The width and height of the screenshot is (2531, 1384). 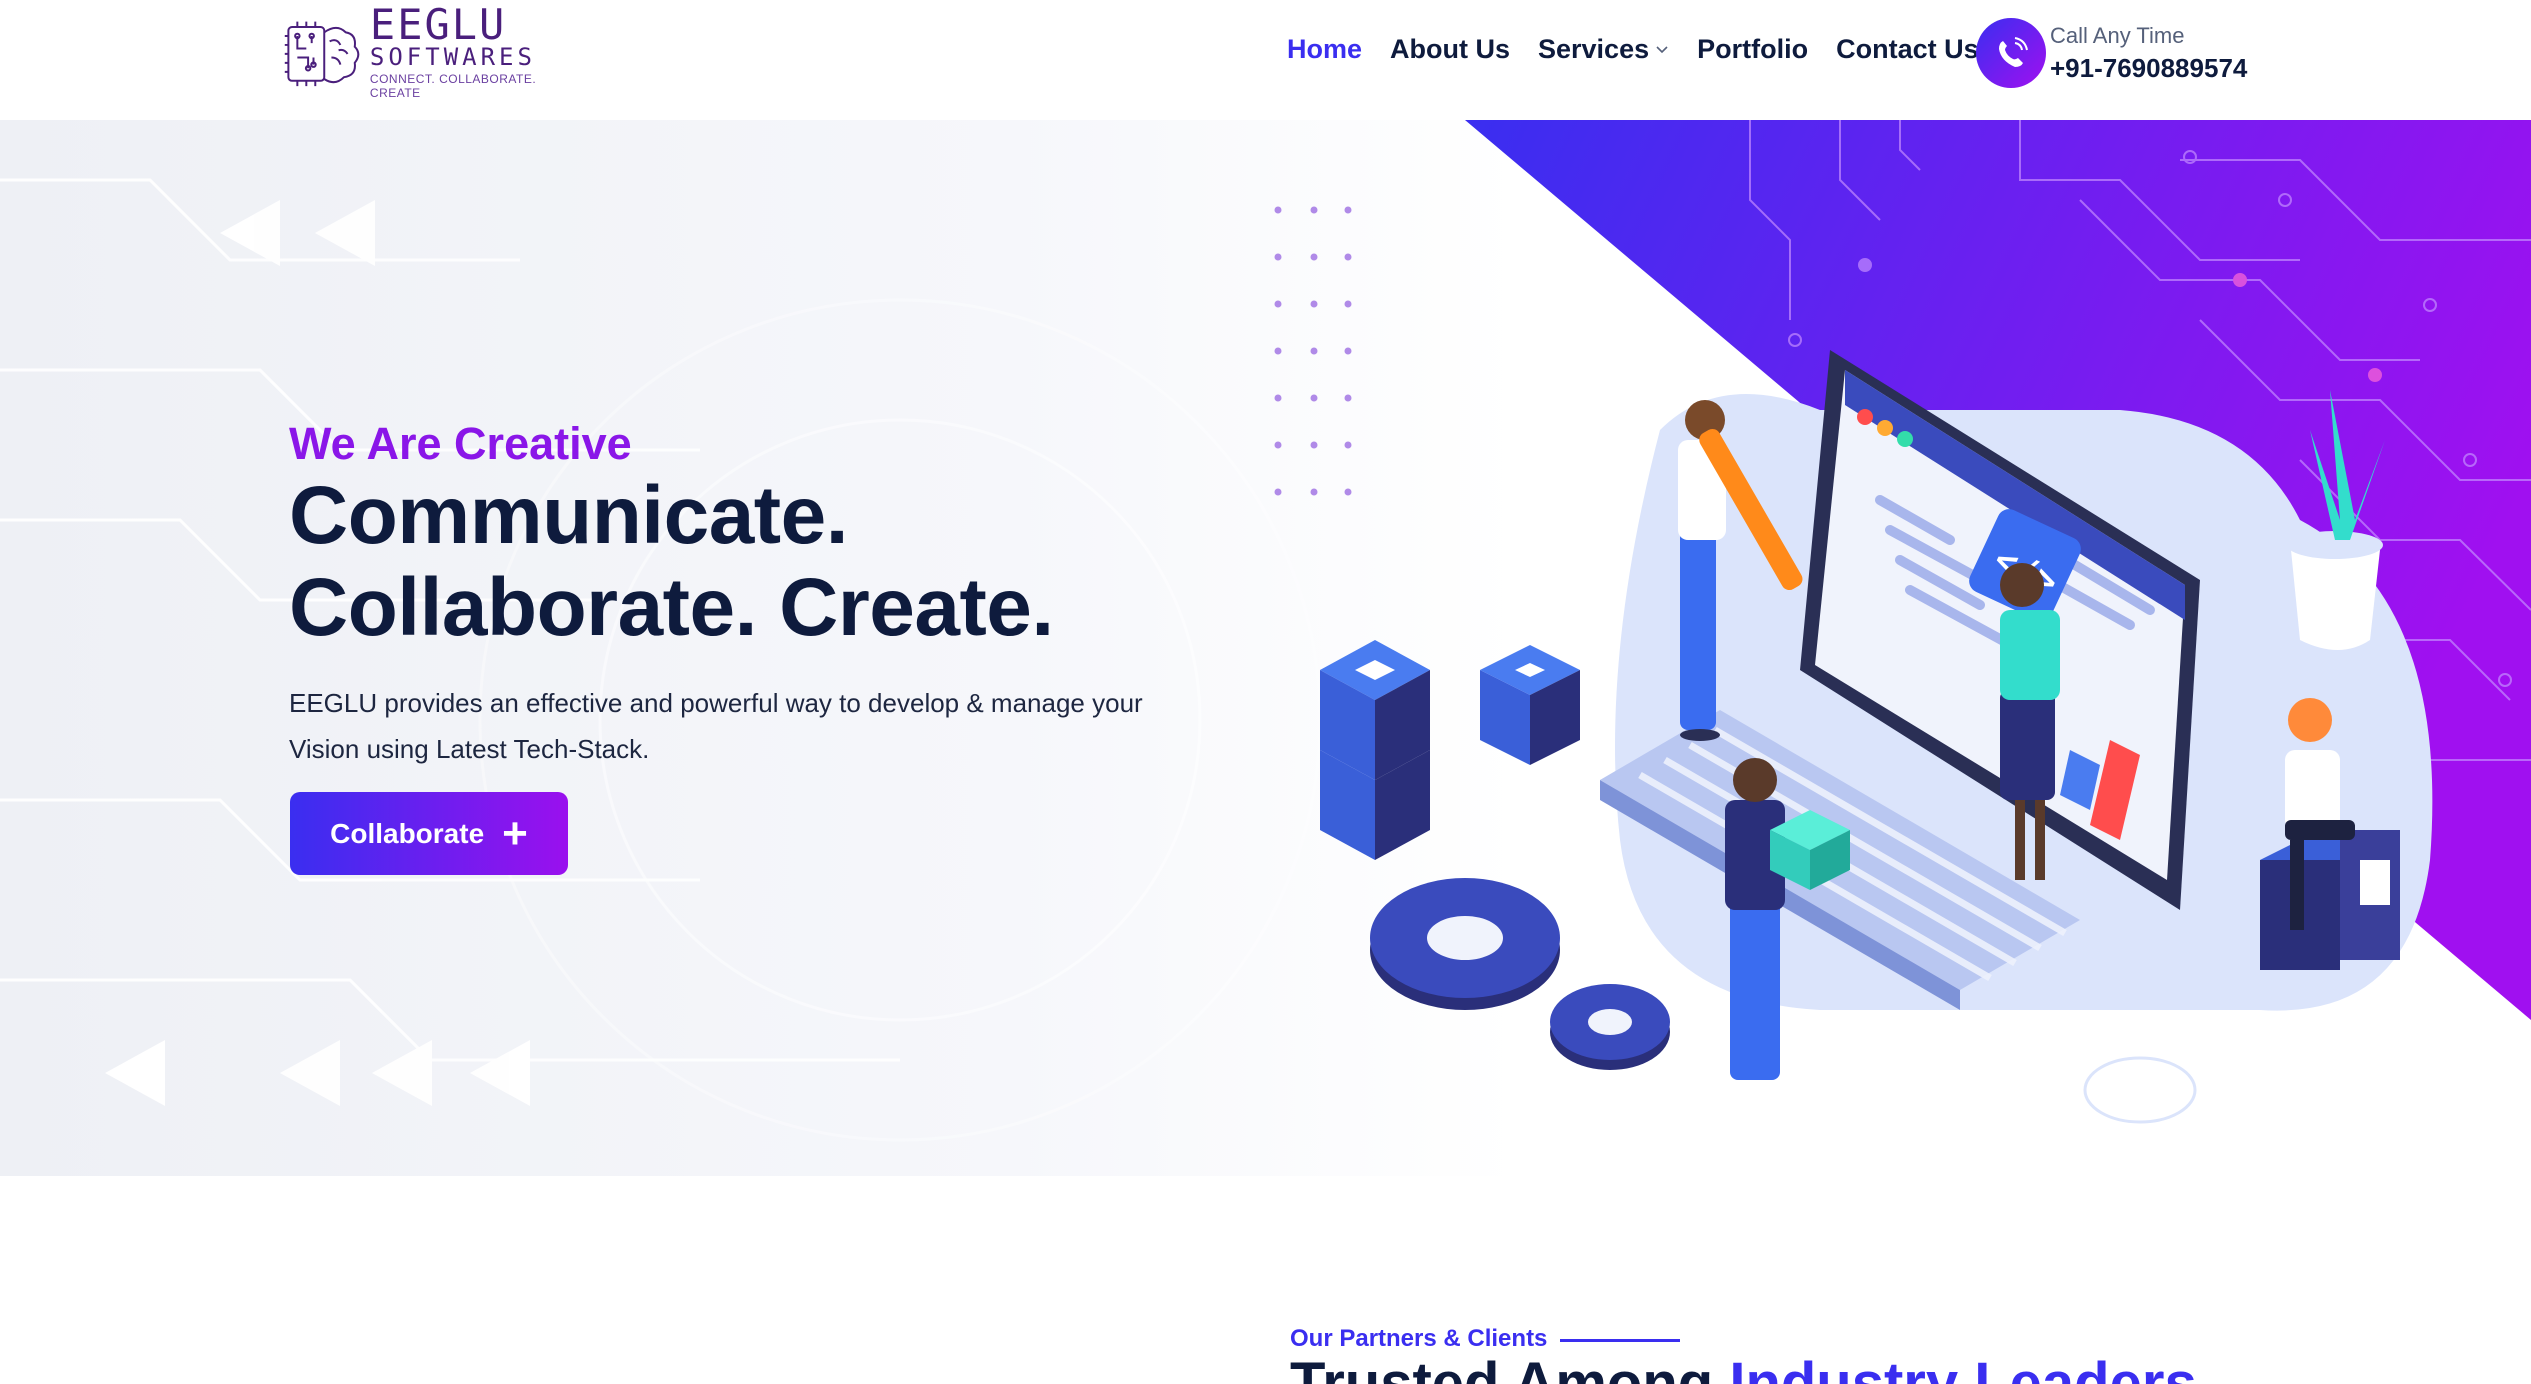 What do you see at coordinates (453, 86) in the screenshot?
I see `brand-tagline: CONNECT. COLLABORATE. CREATE` at bounding box center [453, 86].